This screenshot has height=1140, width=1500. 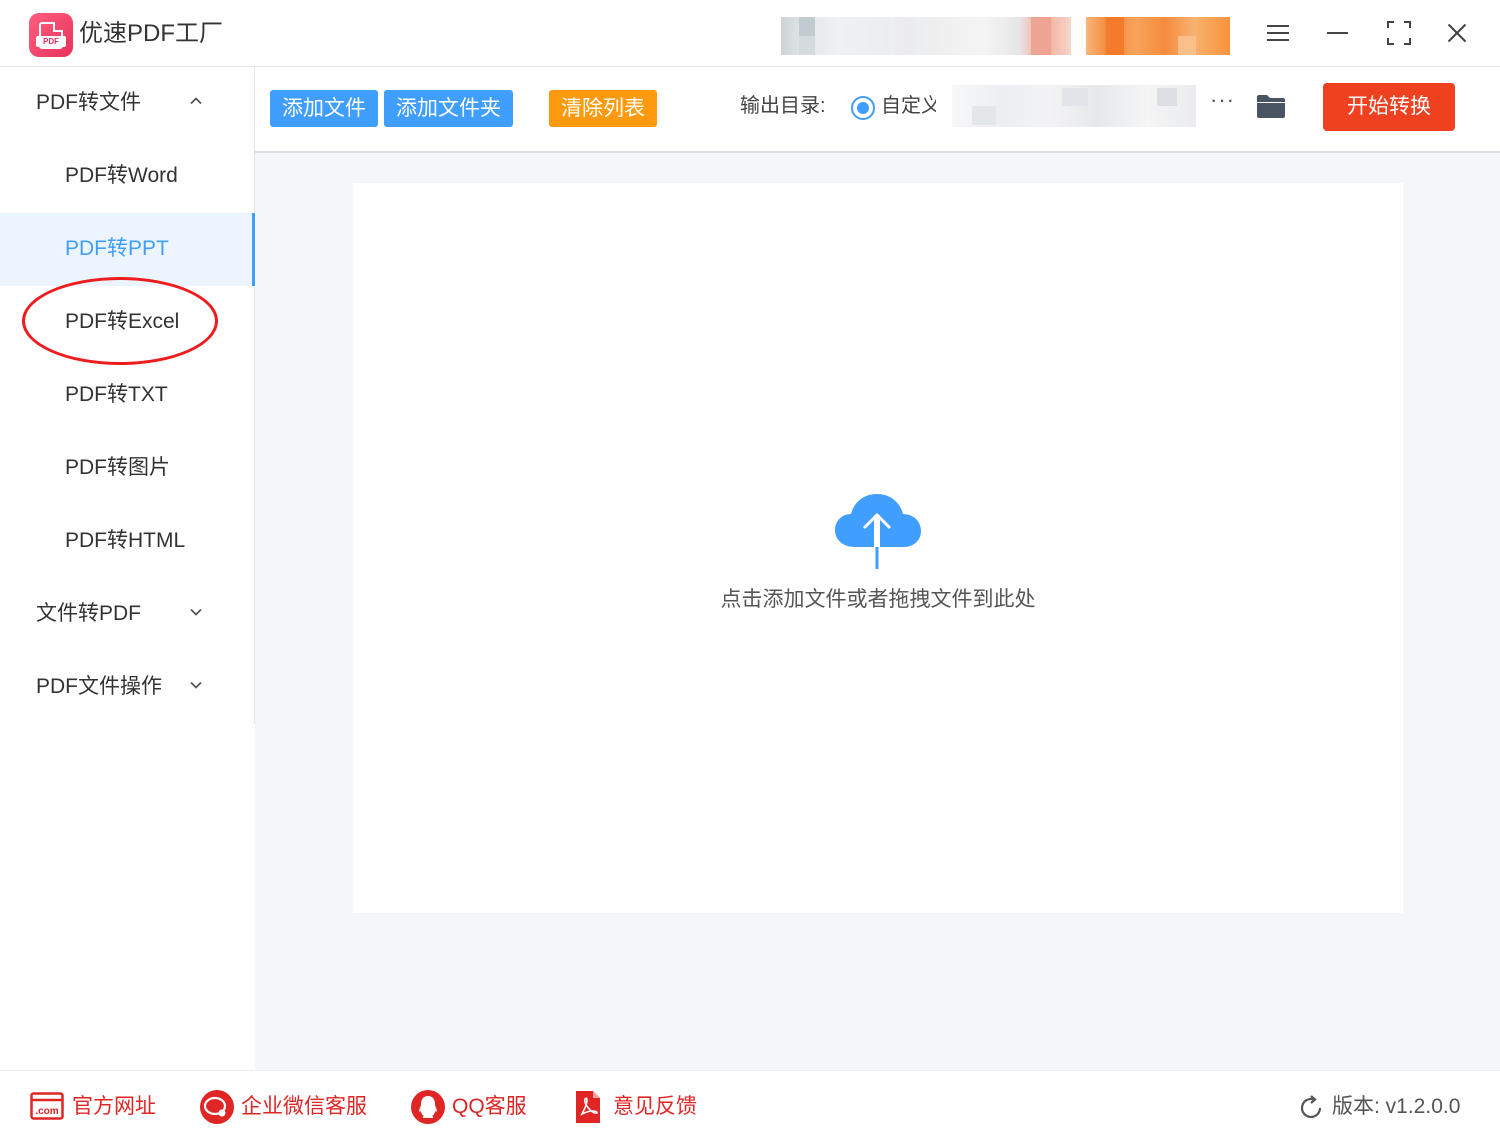 What do you see at coordinates (1279, 33) in the screenshot?
I see `menu-icon` at bounding box center [1279, 33].